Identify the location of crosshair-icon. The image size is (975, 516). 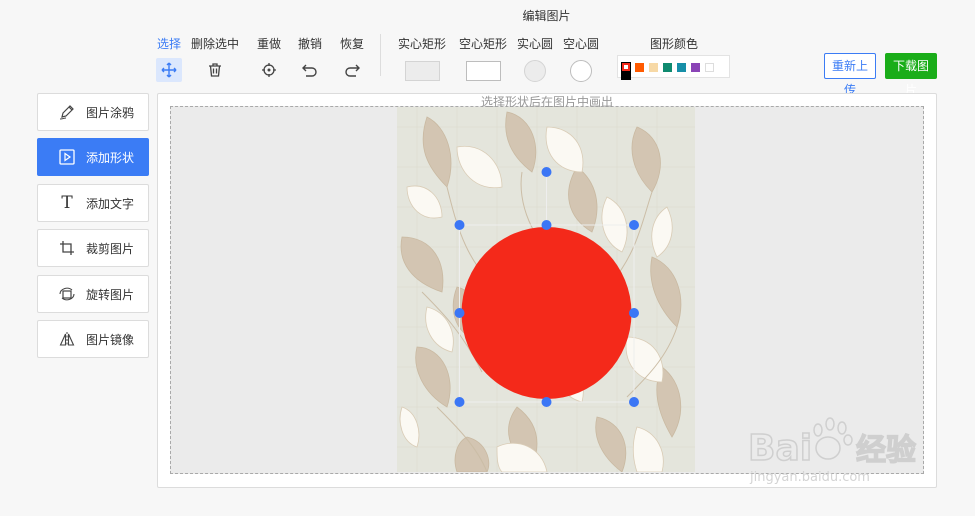
(269, 70).